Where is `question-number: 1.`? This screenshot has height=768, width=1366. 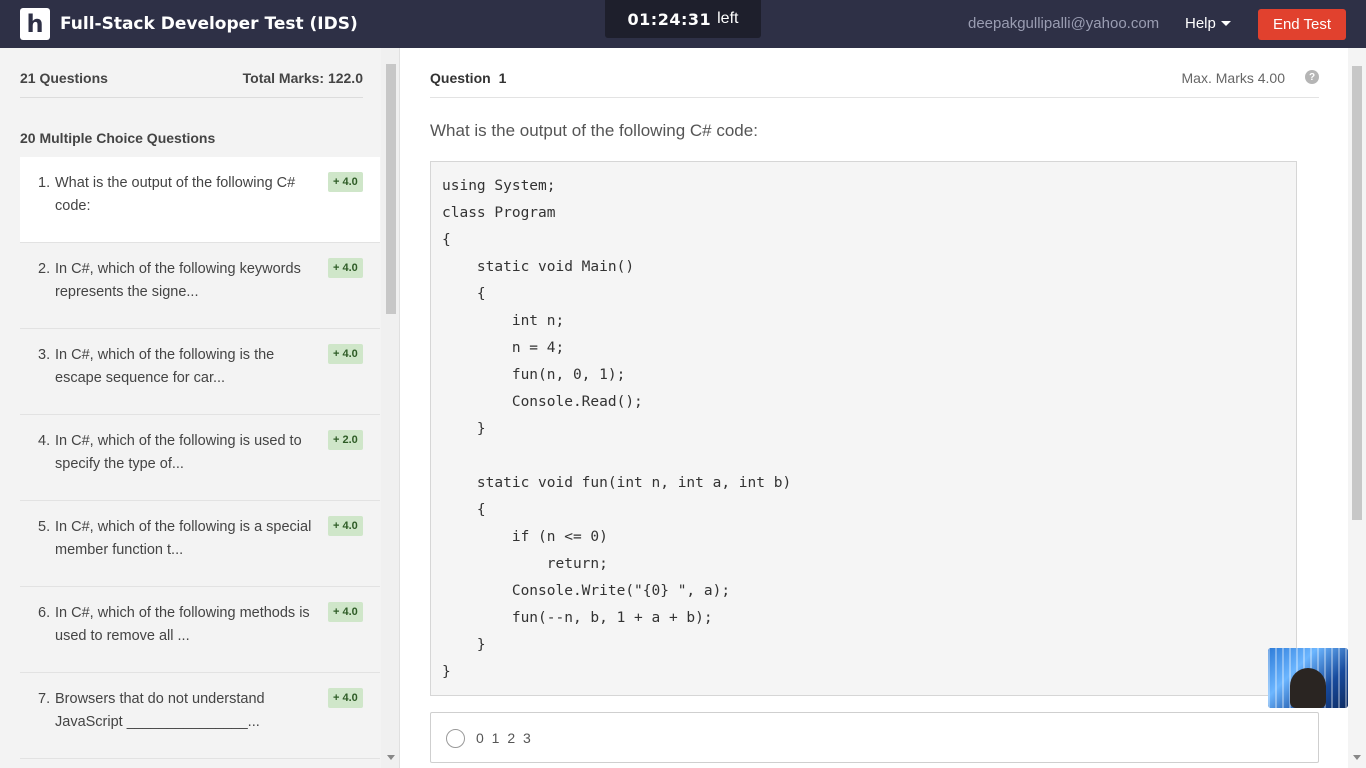
question-number: 1. is located at coordinates (44, 183).